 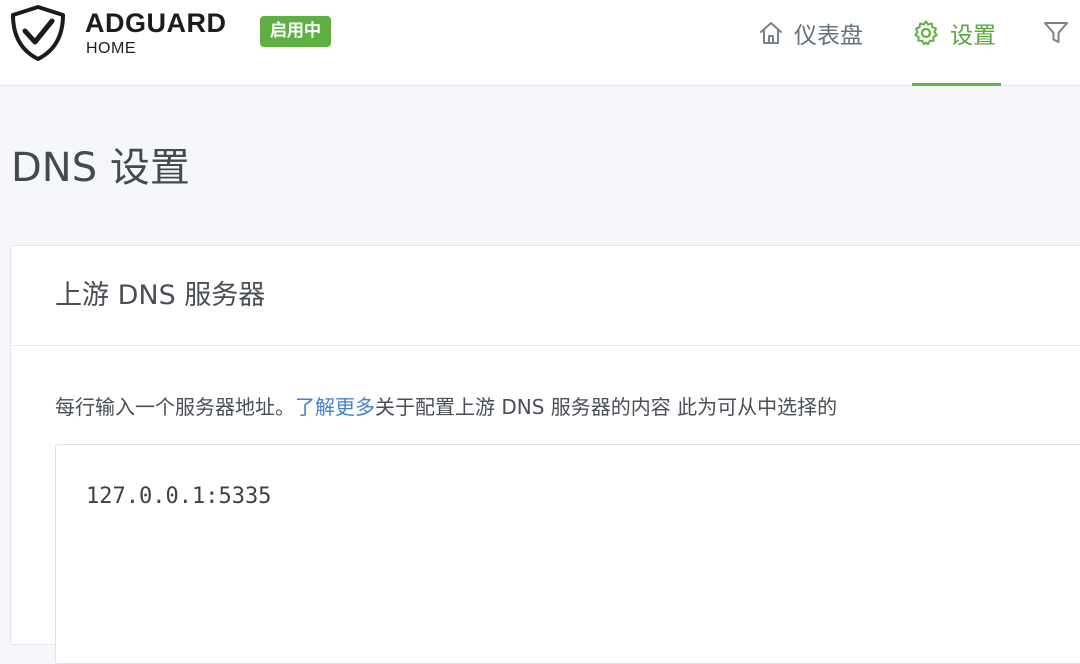 I want to click on desc-text-before: 每行输入一个服务器地址。, so click(x=175, y=407).